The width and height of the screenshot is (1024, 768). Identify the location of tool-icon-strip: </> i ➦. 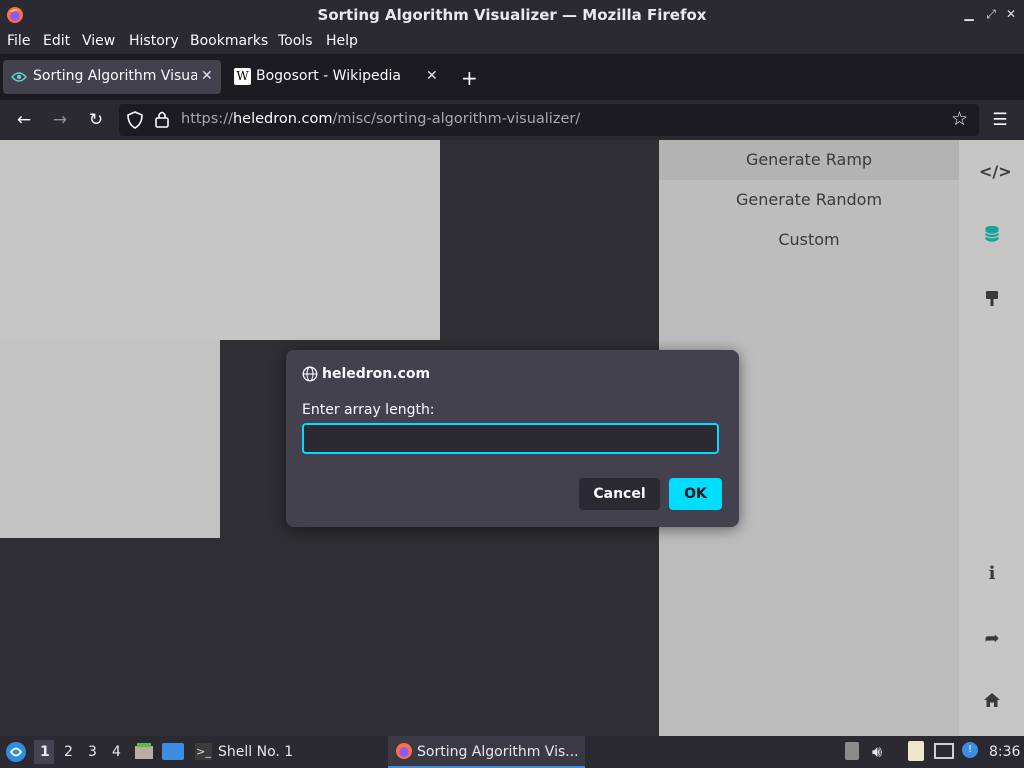
(991, 438).